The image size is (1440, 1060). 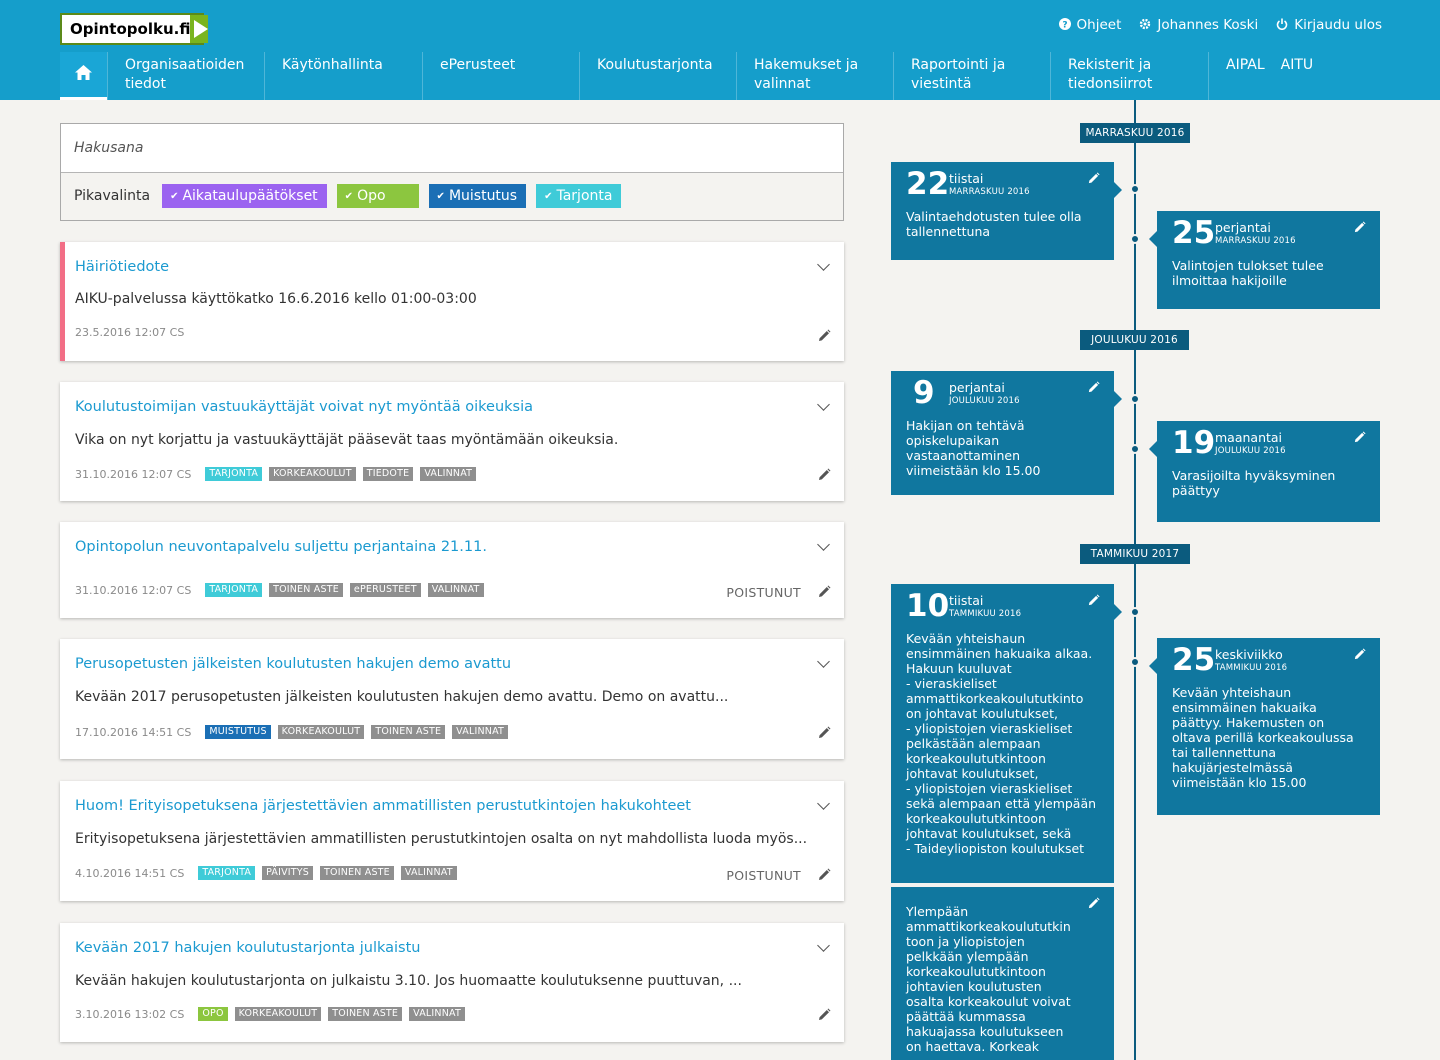 I want to click on event-weekday: keskiviikko, so click(x=1249, y=654).